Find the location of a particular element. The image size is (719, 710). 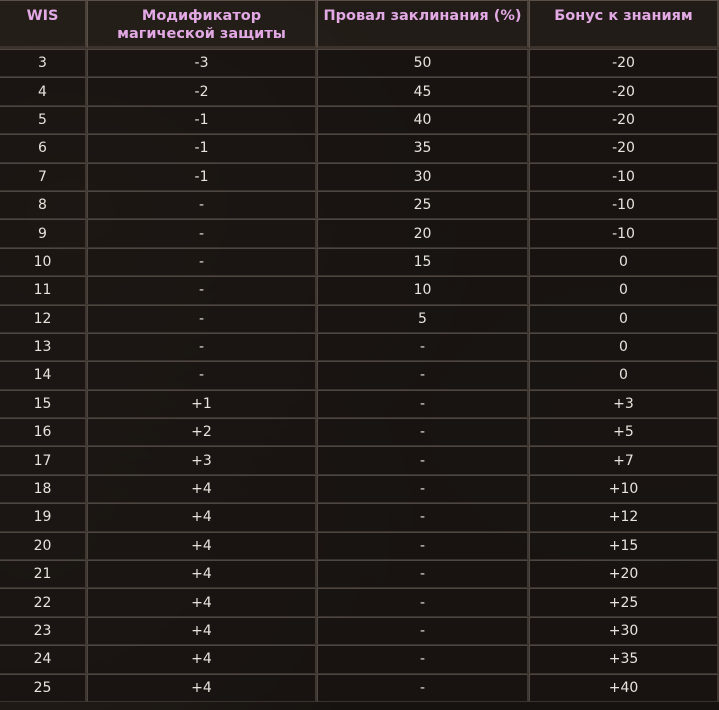

table-row: 21 +4- +20 is located at coordinates (359, 574).